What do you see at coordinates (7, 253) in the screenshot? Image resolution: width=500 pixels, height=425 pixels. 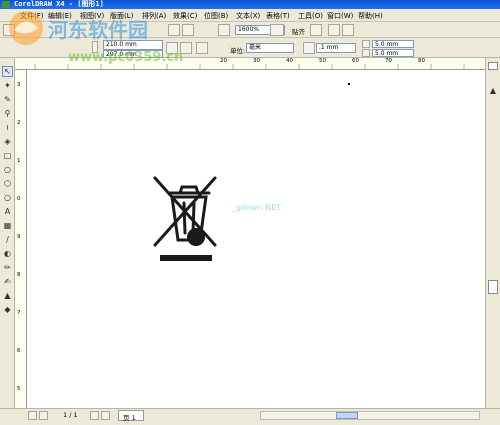 I see `interactive-blend-icon: ◐` at bounding box center [7, 253].